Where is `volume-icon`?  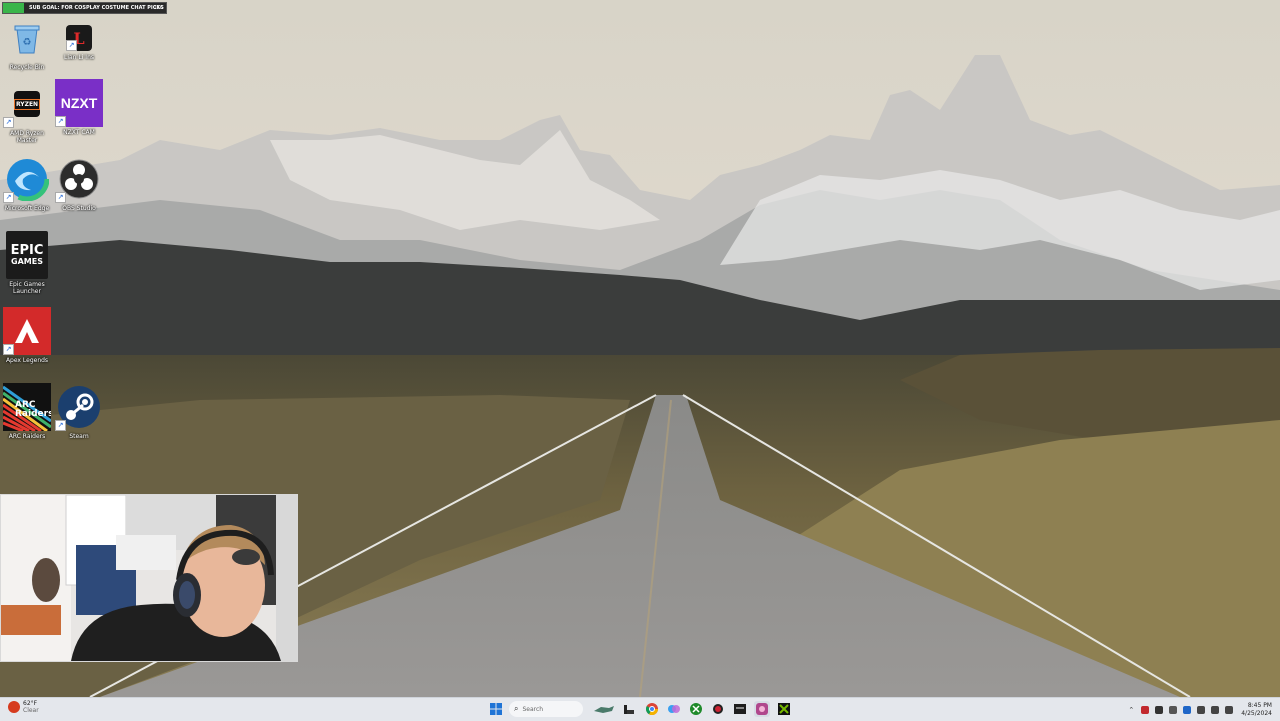
volume-icon is located at coordinates (1215, 709).